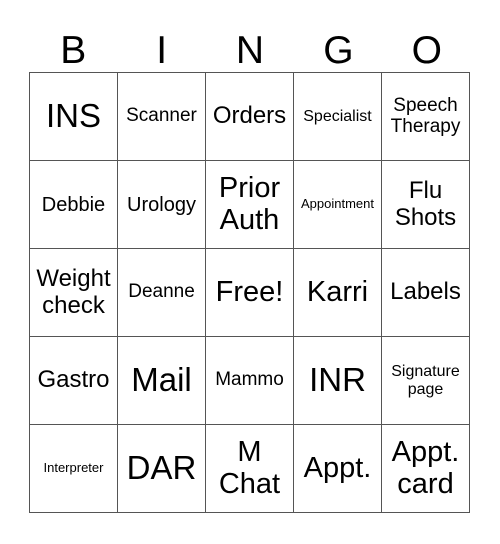 The height and width of the screenshot is (544, 500). Describe the element at coordinates (161, 380) in the screenshot. I see `bingo-cell: Mail` at that location.